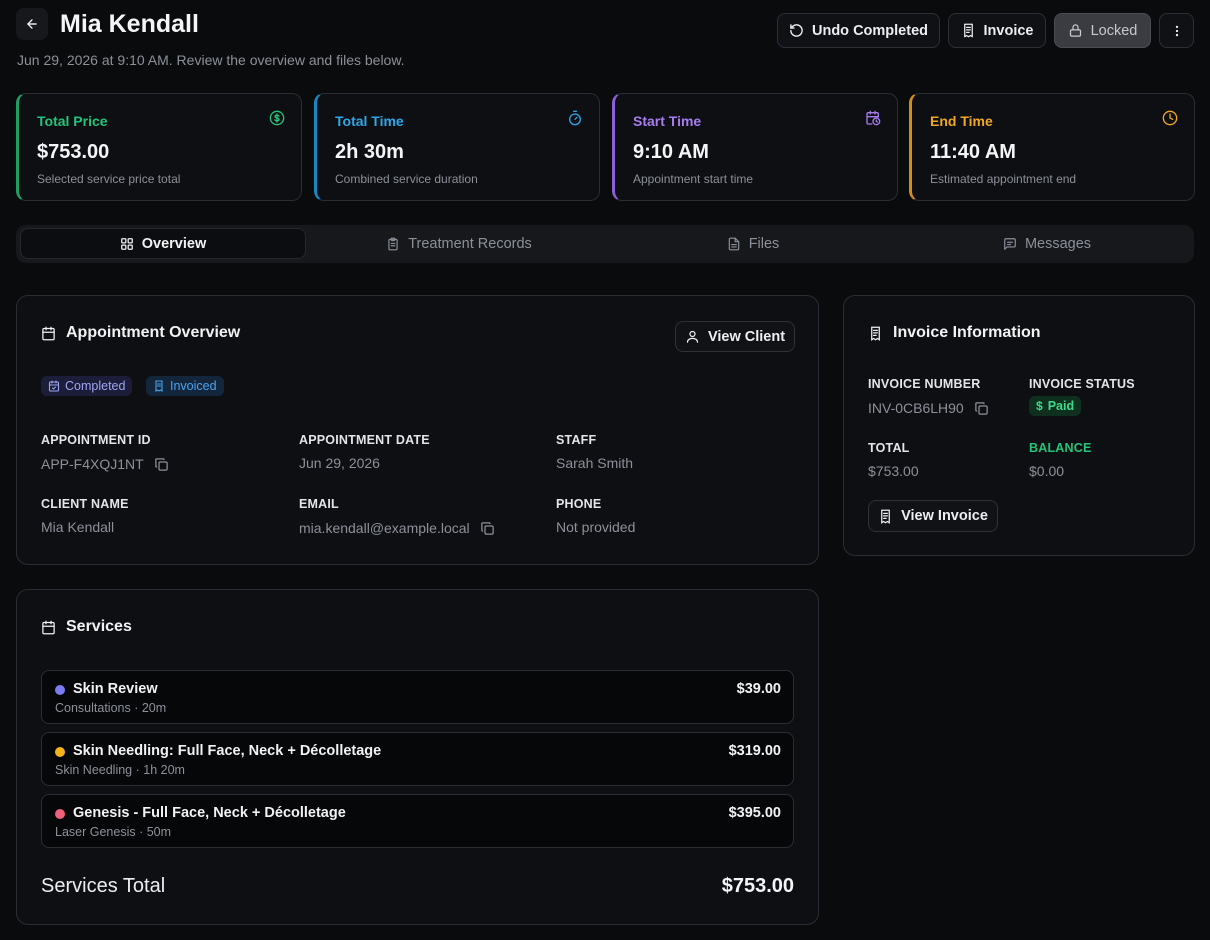 This screenshot has height=940, width=1210. What do you see at coordinates (120, 770) in the screenshot?
I see `service-meta: Skin Needling · 1h 20m` at bounding box center [120, 770].